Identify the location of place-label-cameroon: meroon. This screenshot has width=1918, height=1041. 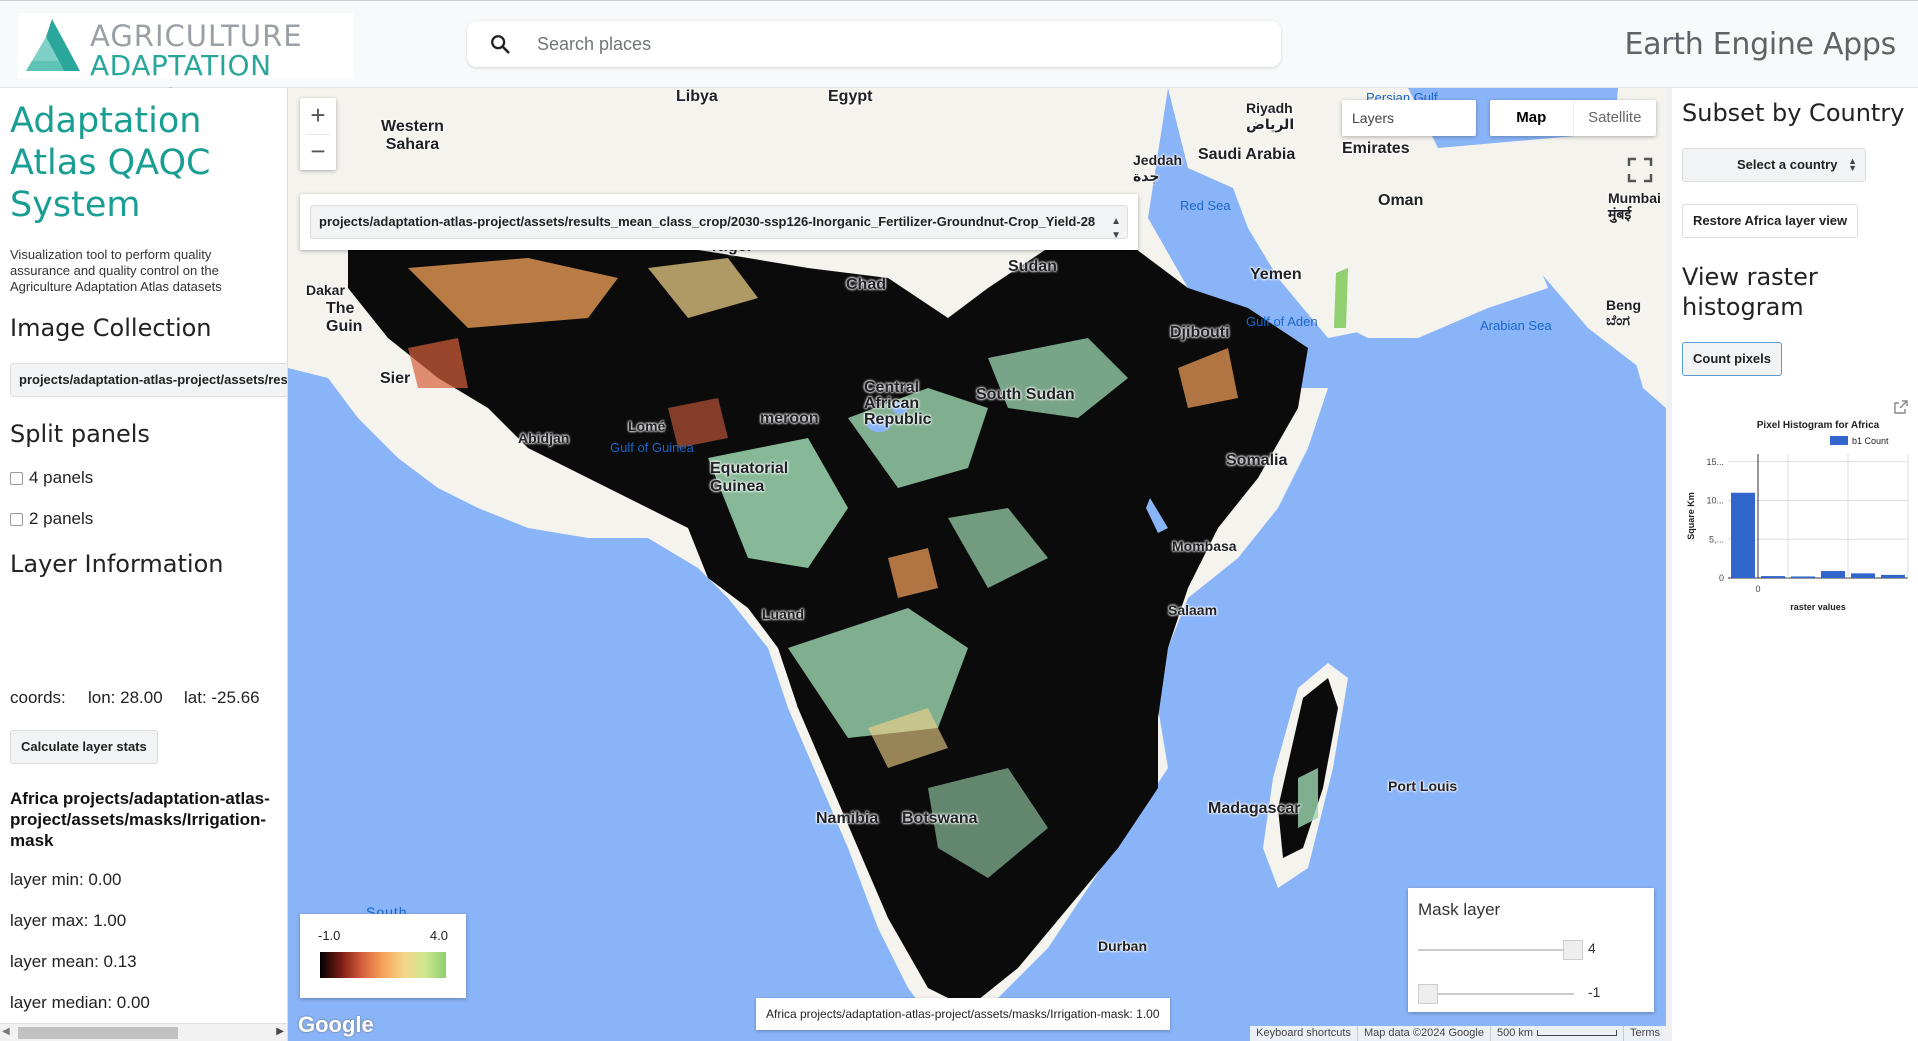
(789, 418).